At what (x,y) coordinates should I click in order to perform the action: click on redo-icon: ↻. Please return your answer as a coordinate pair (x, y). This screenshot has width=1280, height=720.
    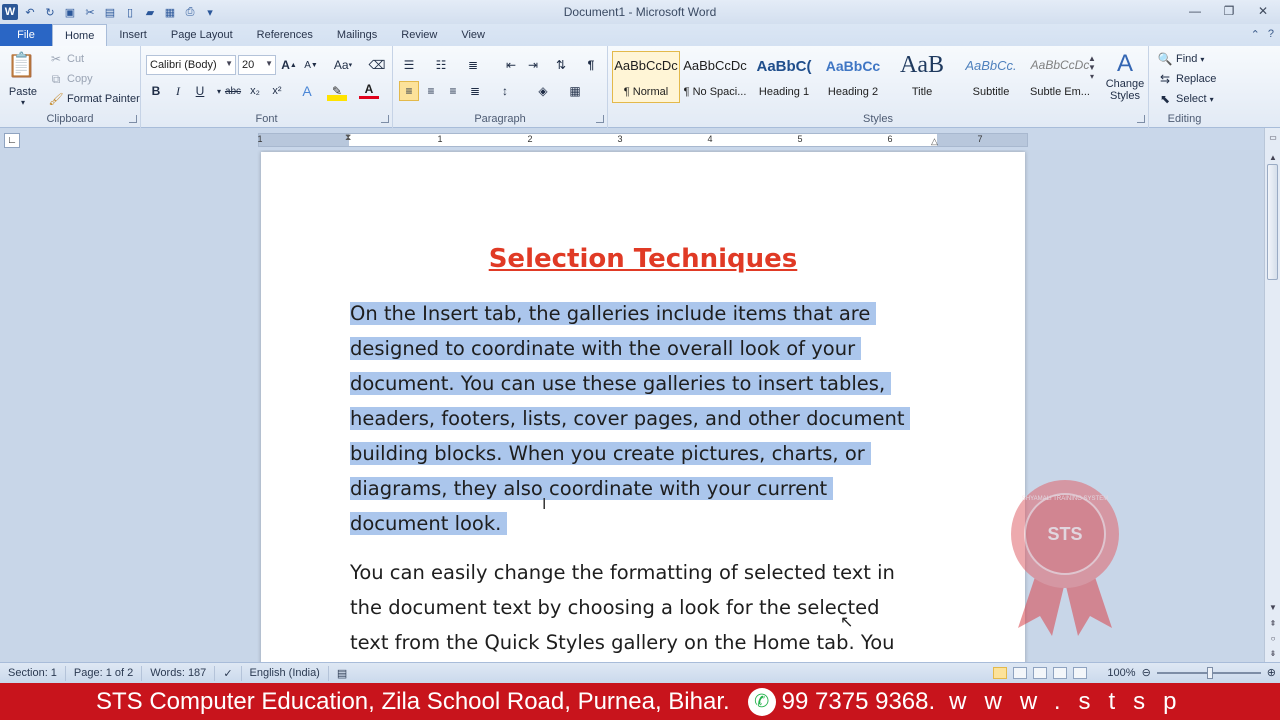
    Looking at the image, I should click on (50, 12).